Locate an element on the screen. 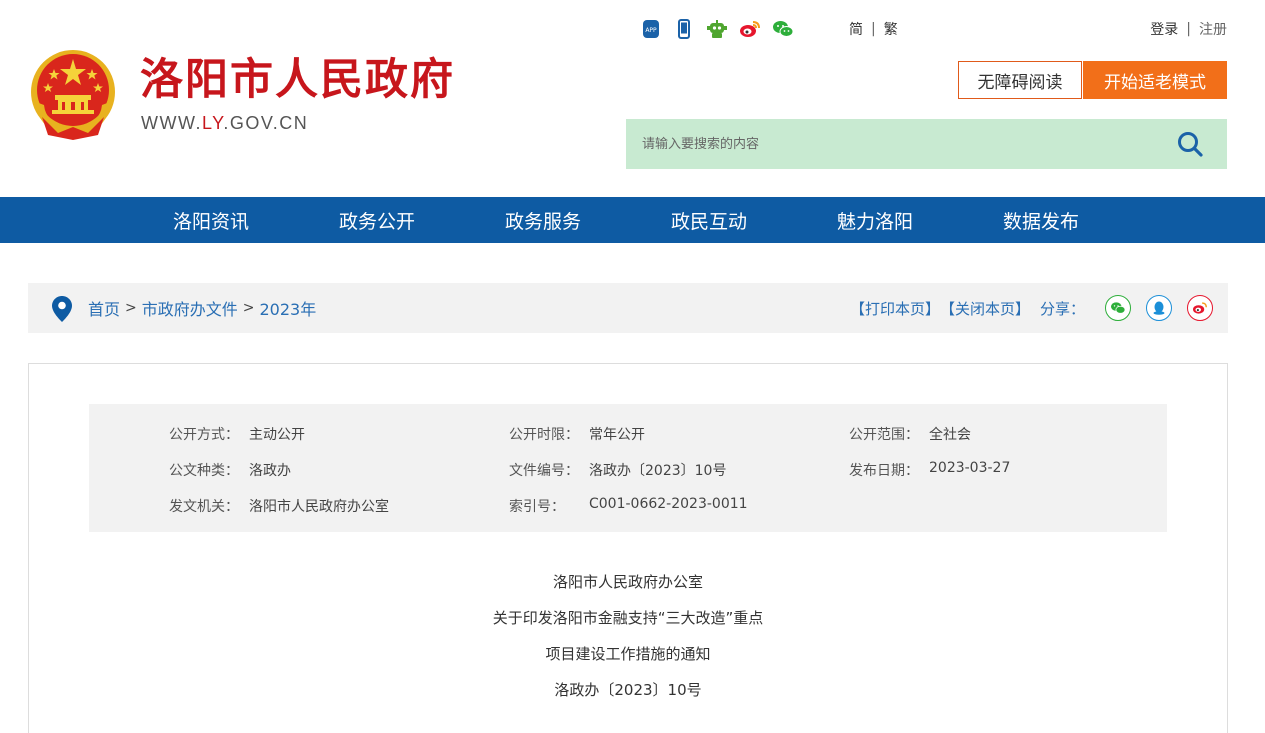 This screenshot has height=733, width=1265. meta-label: 发布日期： is located at coordinates (884, 471).